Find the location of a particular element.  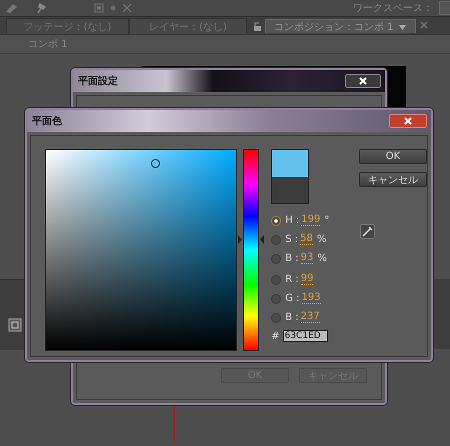

channel-value: 199 is located at coordinates (310, 220).